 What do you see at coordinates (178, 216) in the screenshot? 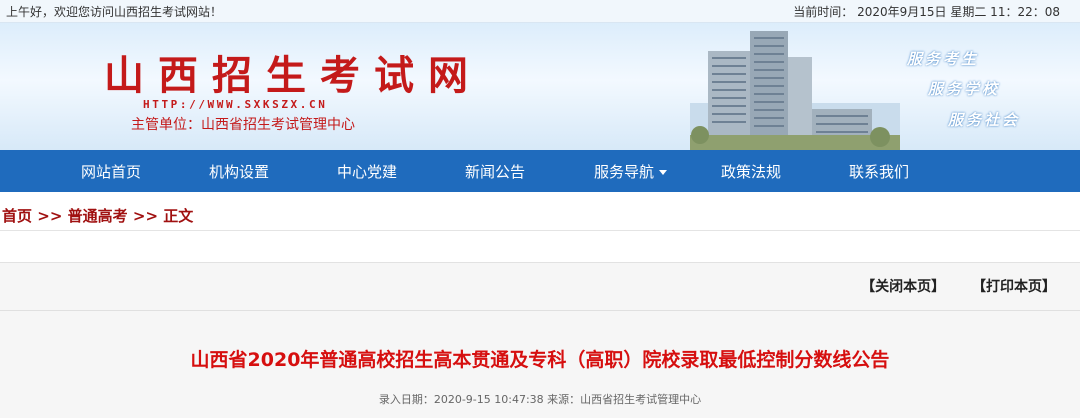
I see `breadcrumb-current: 正文` at bounding box center [178, 216].